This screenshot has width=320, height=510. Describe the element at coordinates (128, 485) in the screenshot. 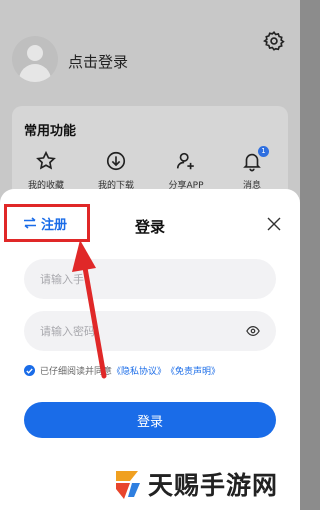

I see `watermark-logo-icon` at that location.